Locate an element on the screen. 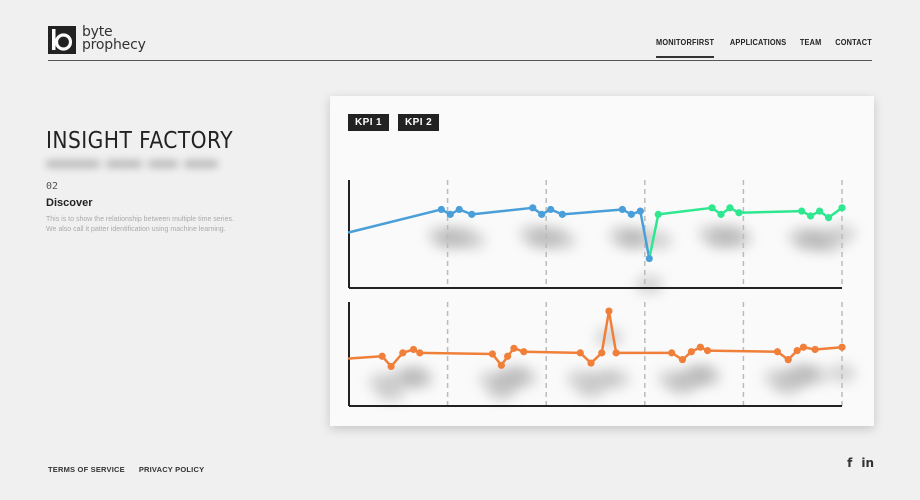 Image resolution: width=920 pixels, height=500 pixels. brand-logo: byte prophecy is located at coordinates (97, 39).